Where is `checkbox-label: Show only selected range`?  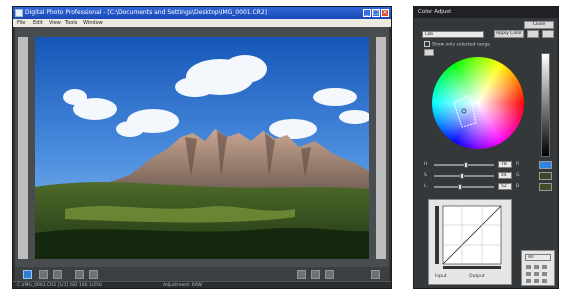
checkbox-label: Show only selected range is located at coordinates (461, 45).